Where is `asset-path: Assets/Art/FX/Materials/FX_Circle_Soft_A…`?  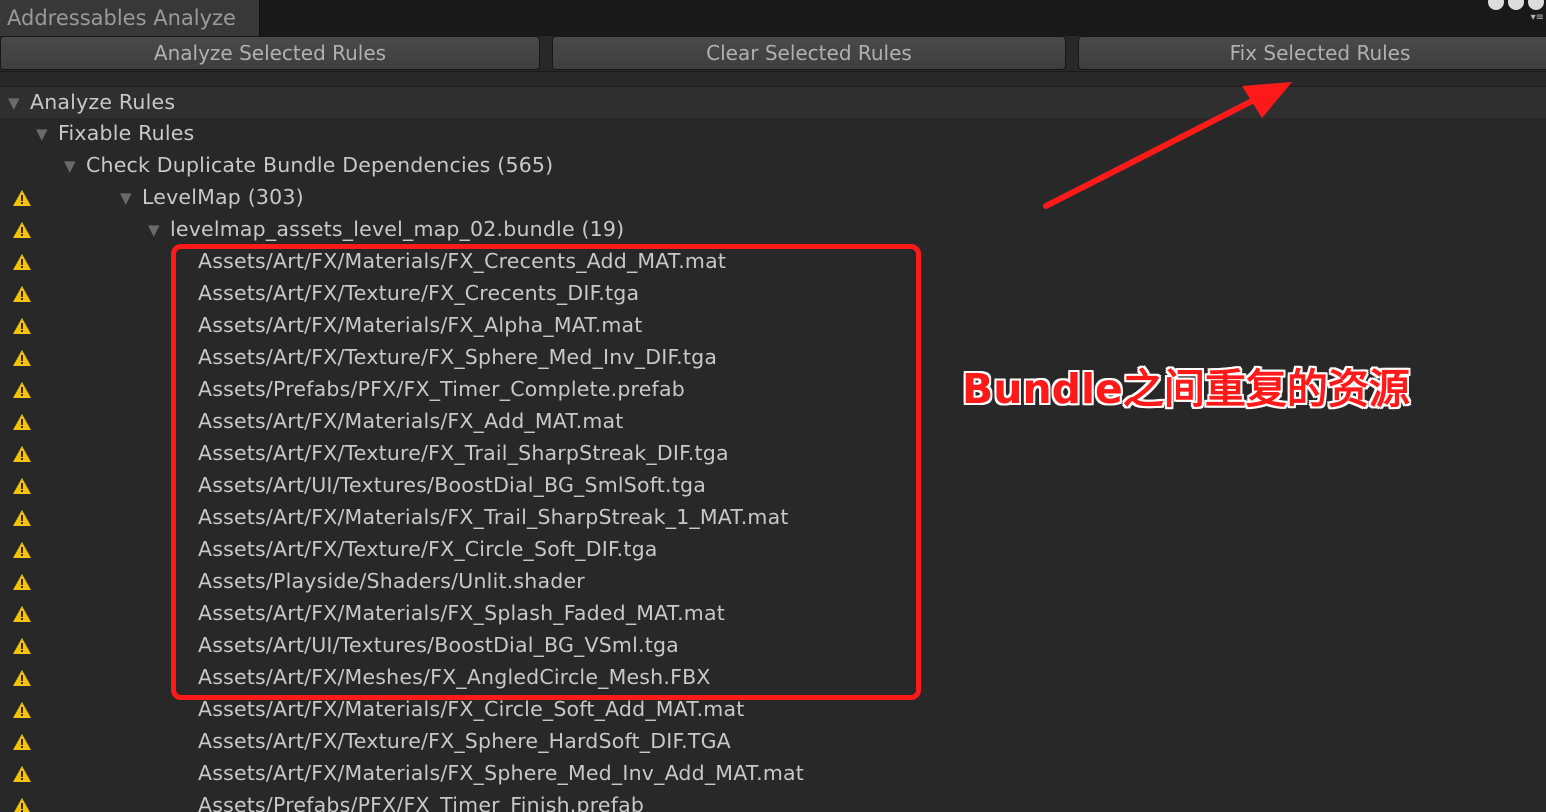 asset-path: Assets/Art/FX/Materials/FX_Circle_Soft_A… is located at coordinates (471, 709).